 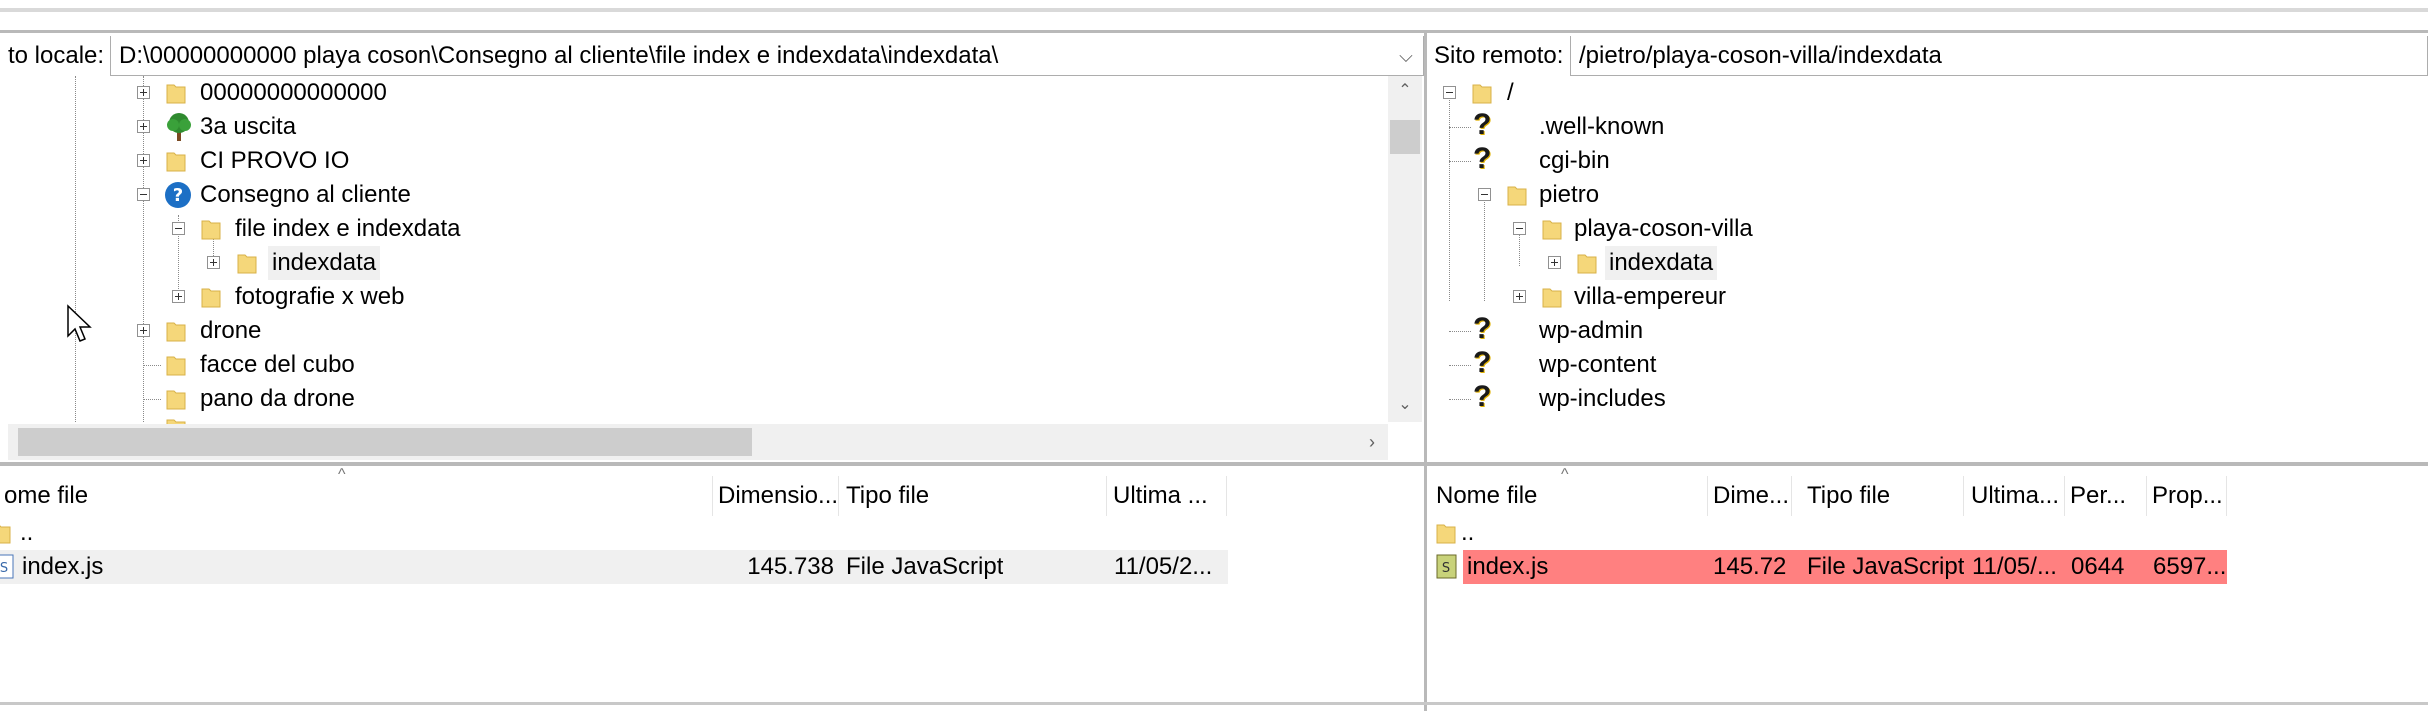 I want to click on svg-text: S, so click(x=4, y=568).